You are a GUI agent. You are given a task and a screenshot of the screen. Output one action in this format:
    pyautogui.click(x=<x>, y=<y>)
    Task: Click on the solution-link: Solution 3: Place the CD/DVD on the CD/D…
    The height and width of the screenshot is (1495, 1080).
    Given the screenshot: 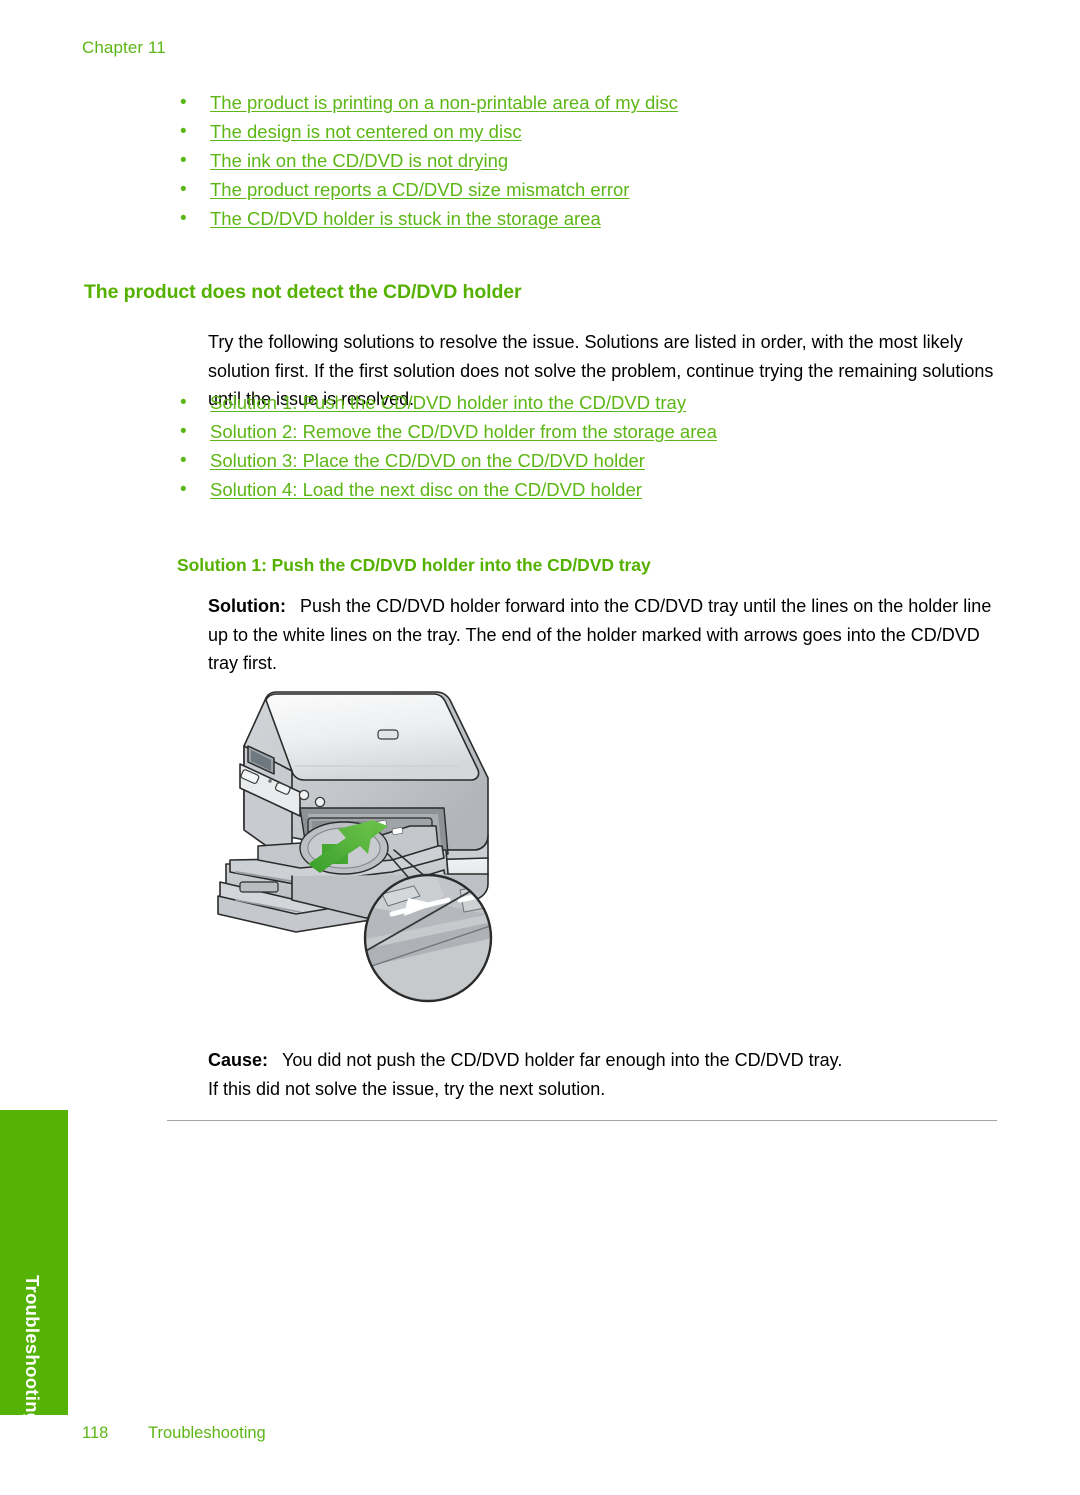 What is the action you would take?
    pyautogui.click(x=427, y=461)
    